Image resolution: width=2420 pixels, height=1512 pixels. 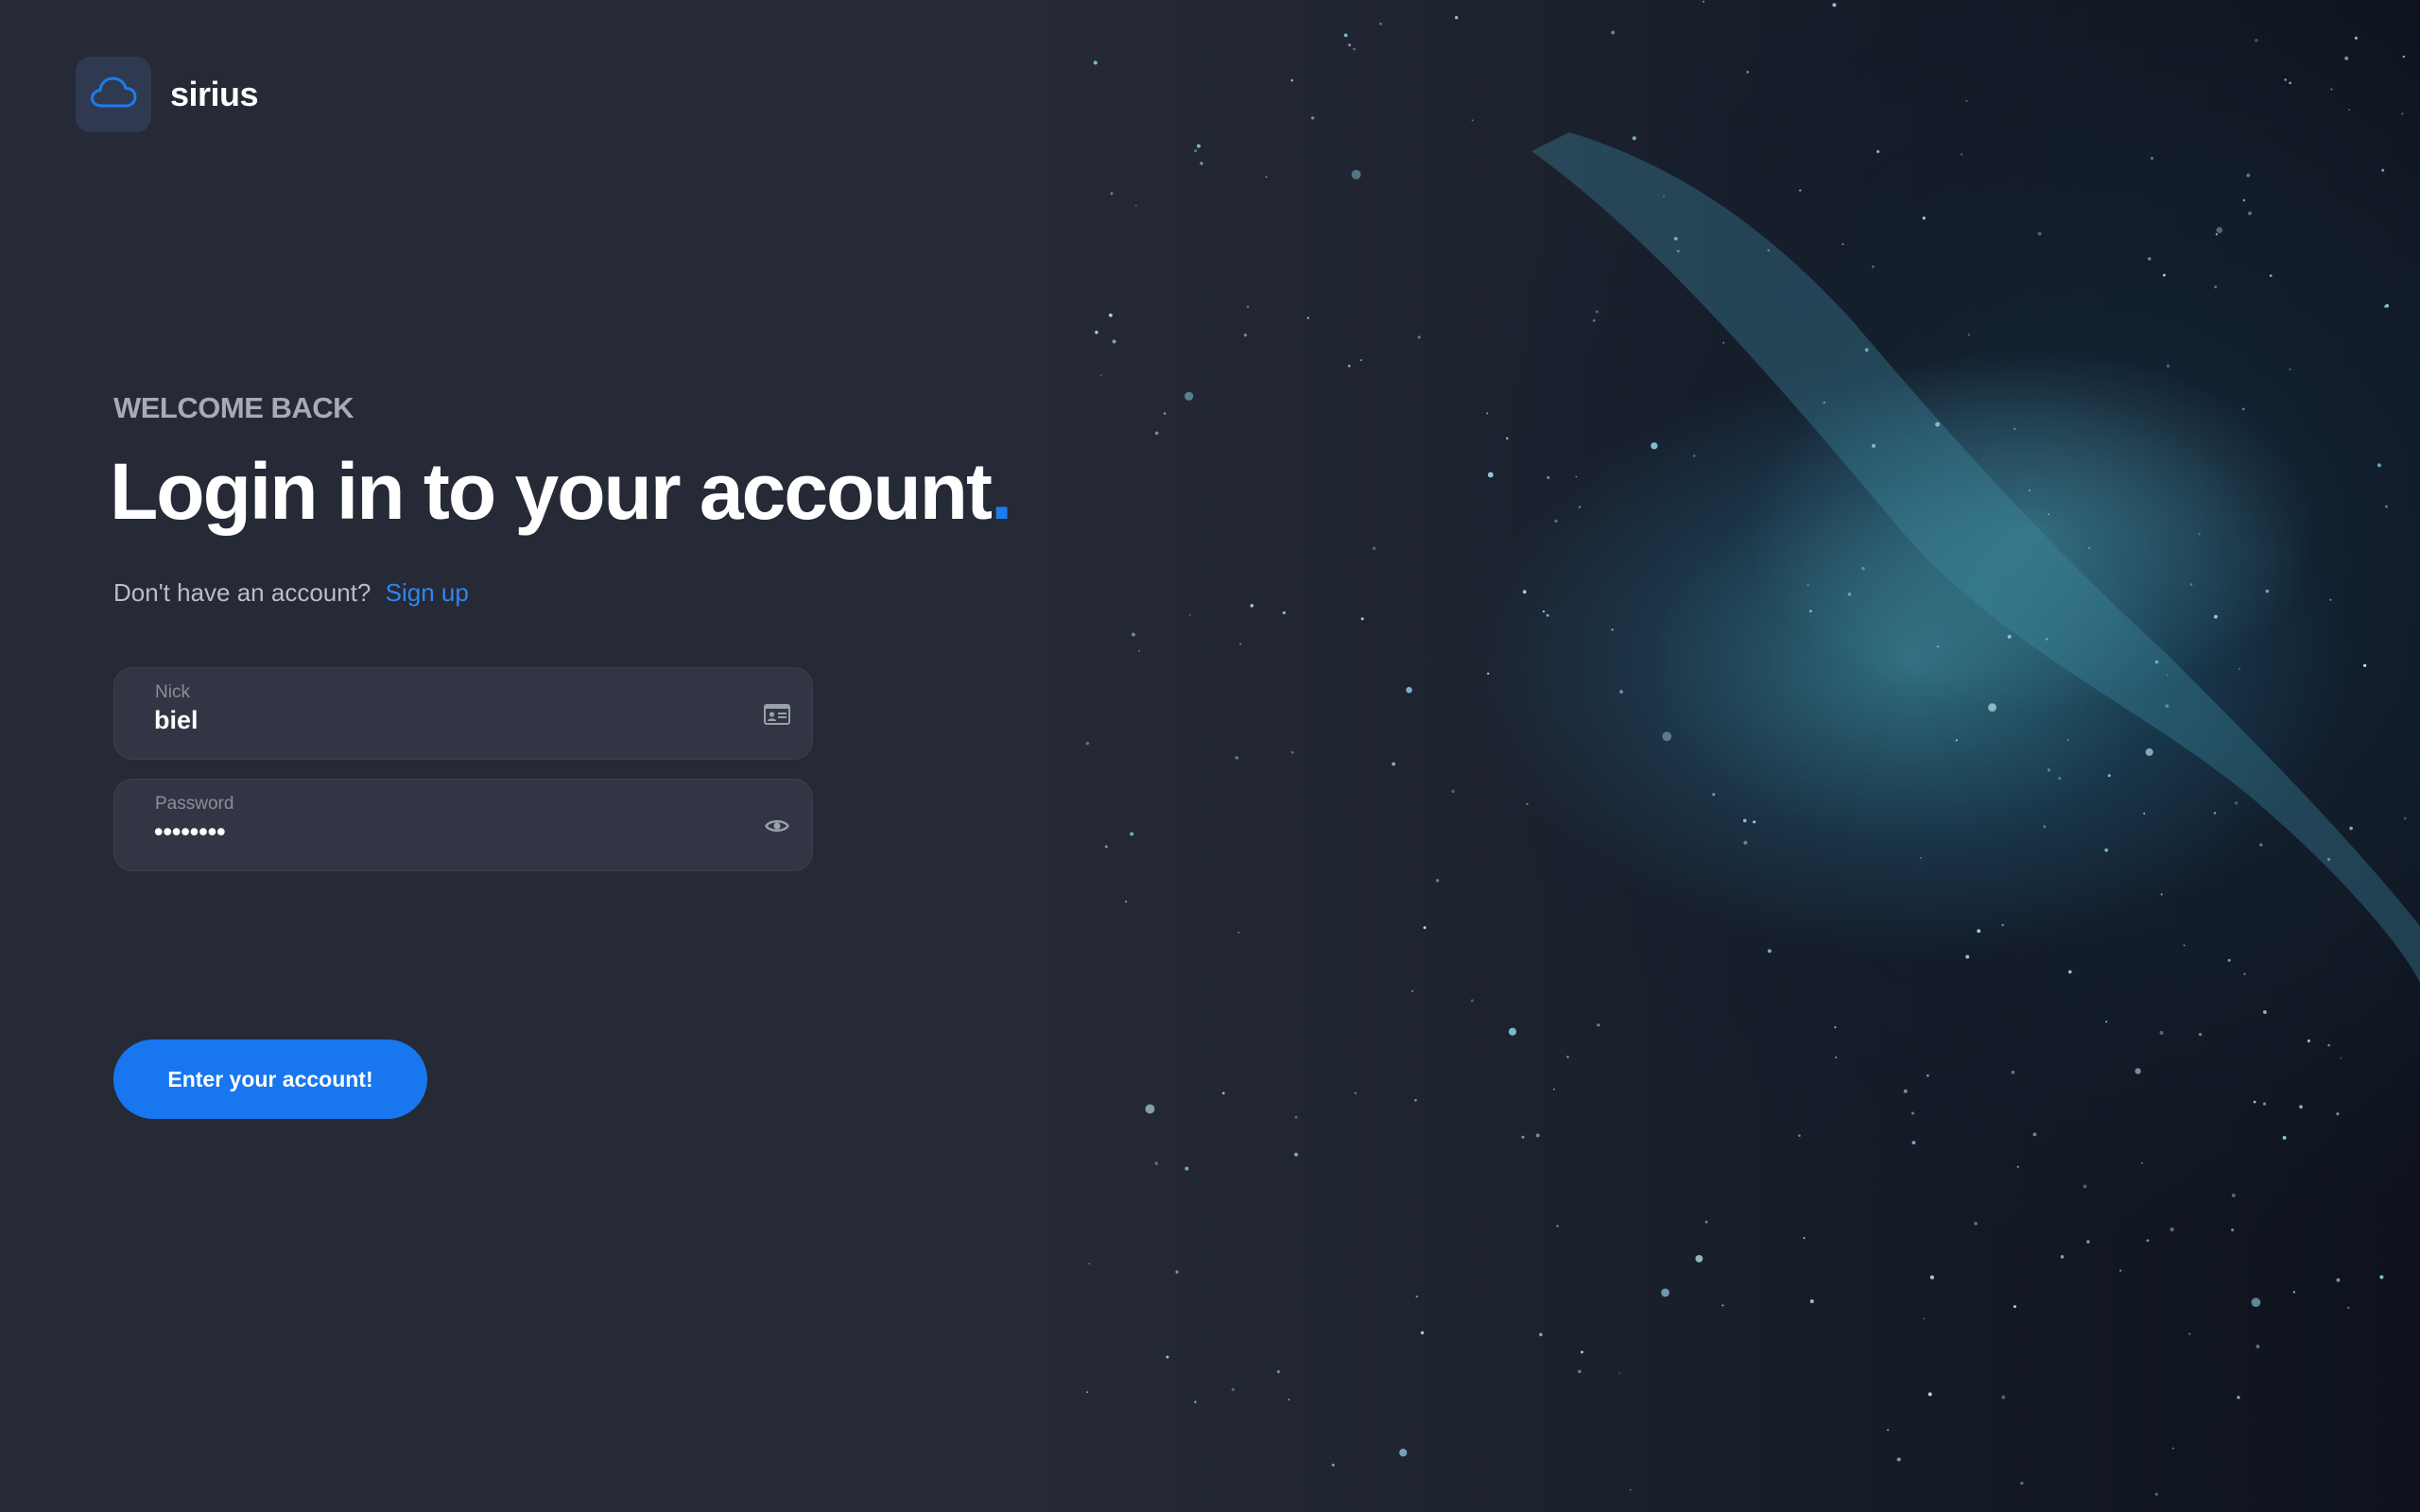 I want to click on eye-icon, so click(x=777, y=826).